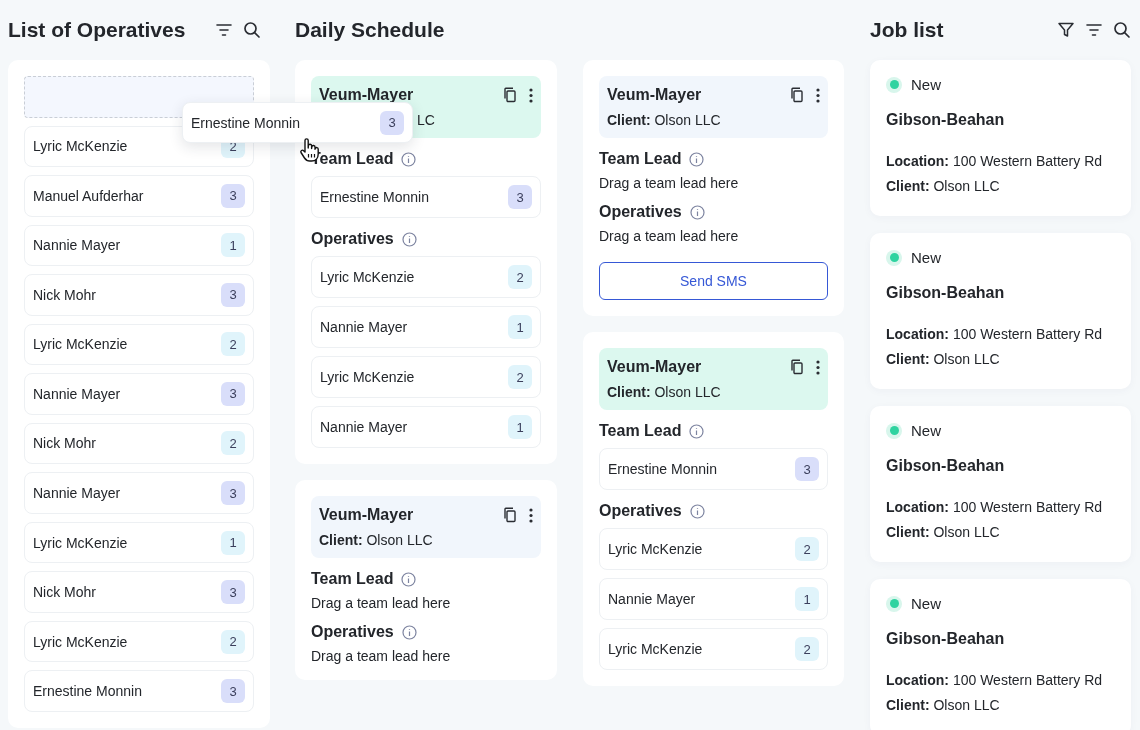 This screenshot has width=1140, height=730. Describe the element at coordinates (139, 542) in the screenshot. I see `operative-item: Lyric McKenzie 1` at that location.